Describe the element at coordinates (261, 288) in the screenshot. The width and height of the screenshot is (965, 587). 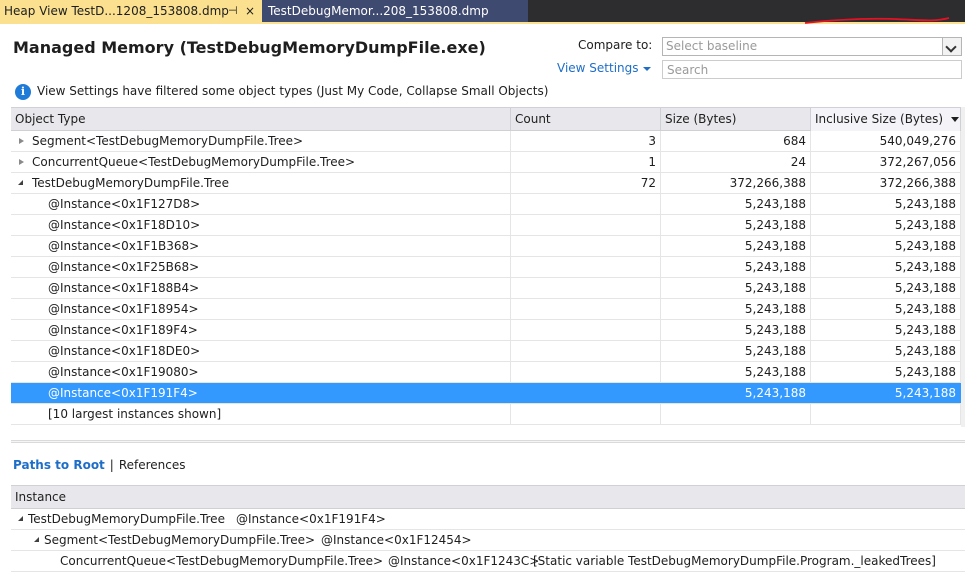
I see `object-type-cell: @Instance<0x1F188B4>` at that location.